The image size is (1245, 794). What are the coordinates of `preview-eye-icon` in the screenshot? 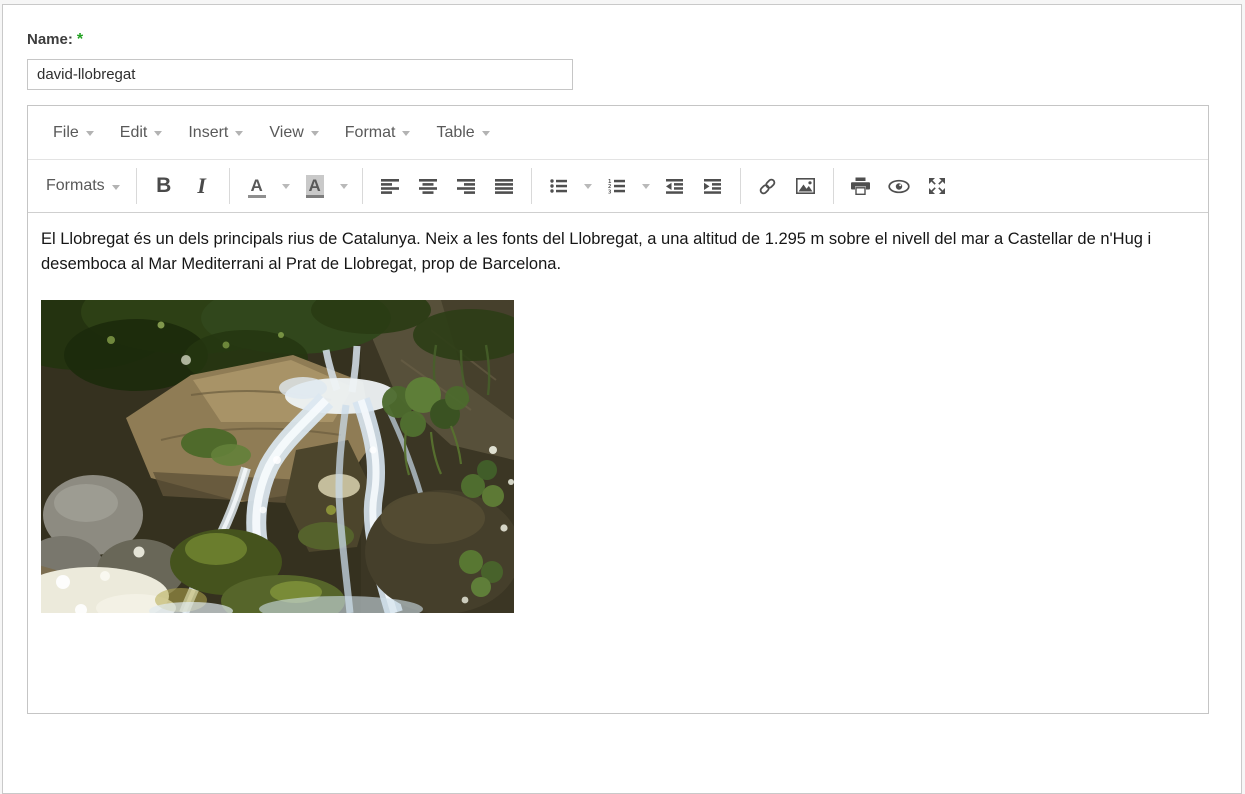 It's located at (899, 186).